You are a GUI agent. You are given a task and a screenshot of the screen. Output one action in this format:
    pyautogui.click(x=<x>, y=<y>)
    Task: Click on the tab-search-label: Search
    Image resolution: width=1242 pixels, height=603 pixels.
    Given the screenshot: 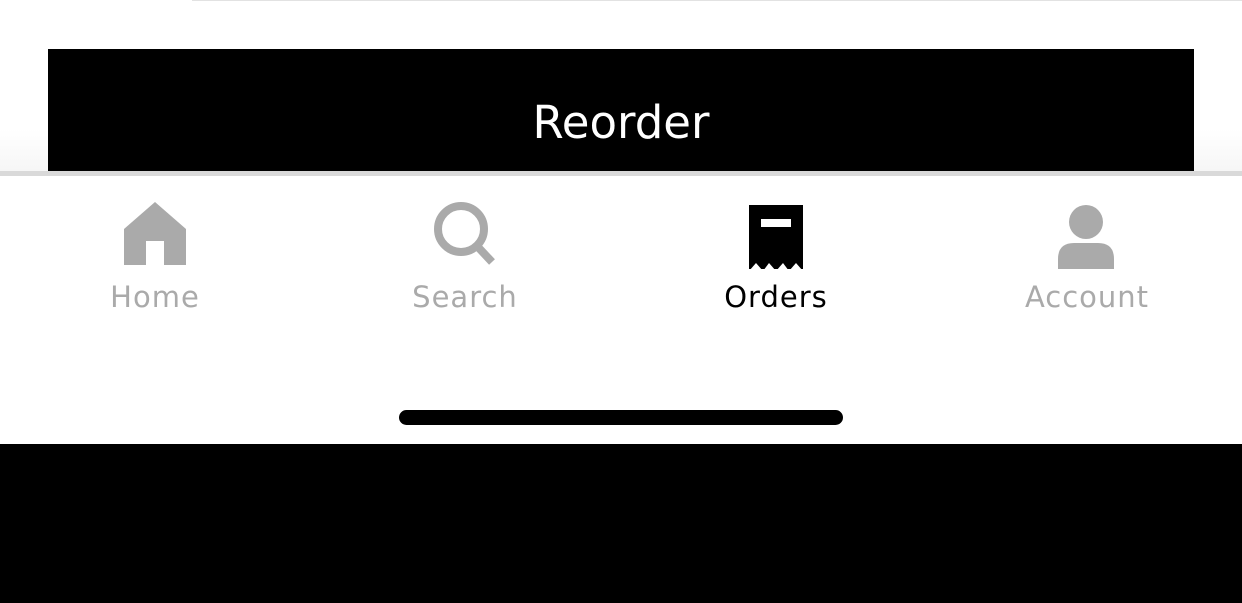 What is the action you would take?
    pyautogui.click(x=465, y=297)
    